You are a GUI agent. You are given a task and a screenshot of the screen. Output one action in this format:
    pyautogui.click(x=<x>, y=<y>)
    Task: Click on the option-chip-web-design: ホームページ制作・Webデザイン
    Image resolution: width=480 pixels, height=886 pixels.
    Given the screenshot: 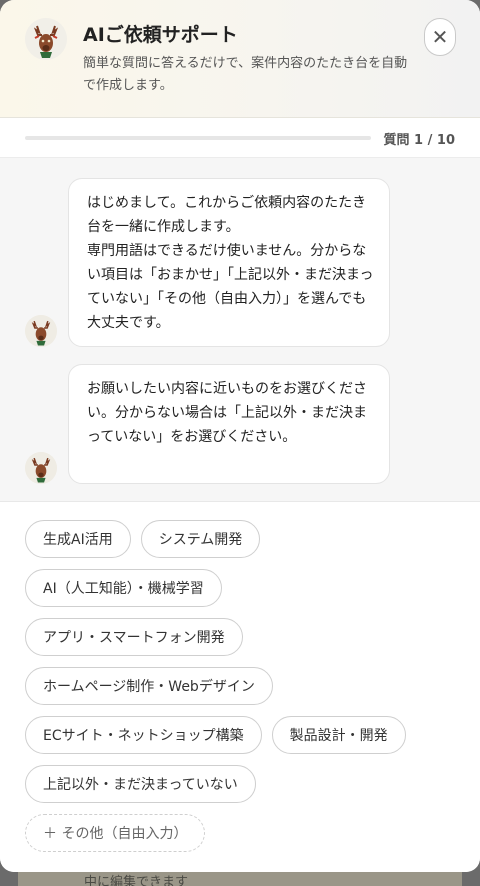 What is the action you would take?
    pyautogui.click(x=149, y=686)
    